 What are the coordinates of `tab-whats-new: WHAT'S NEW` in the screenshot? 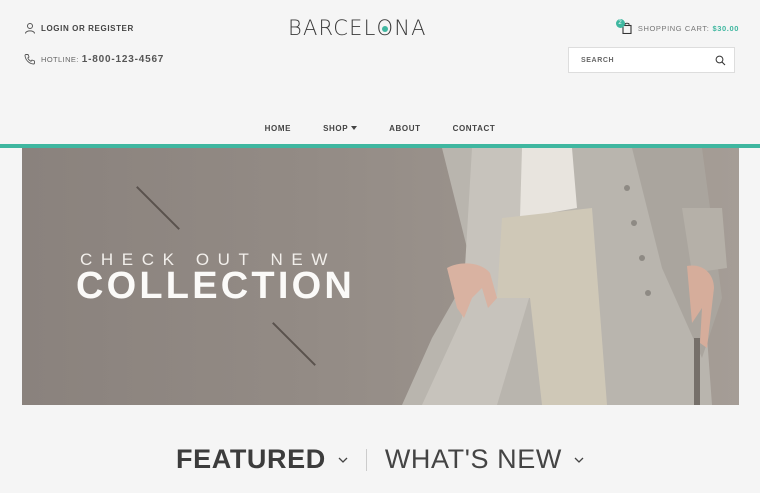 It's located at (484, 459).